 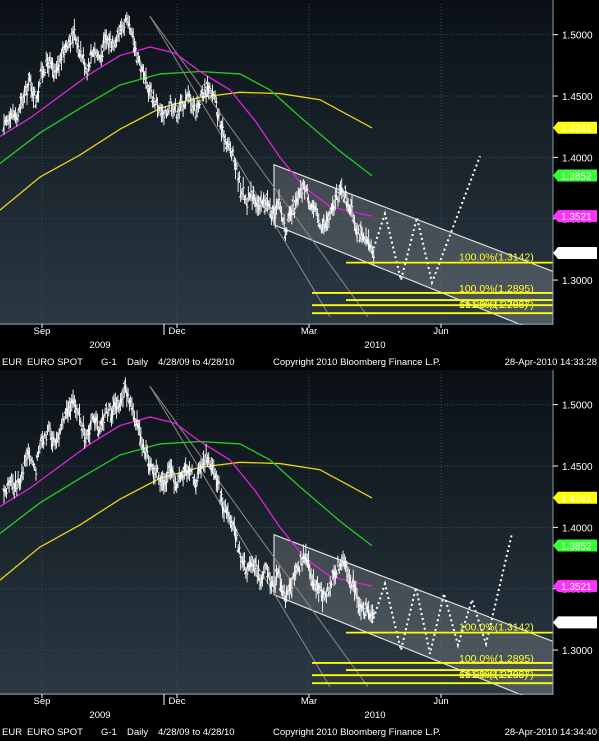 What do you see at coordinates (551, 362) in the screenshot?
I see `footer-timestamp: 28-Apr-2010 14:33:28` at bounding box center [551, 362].